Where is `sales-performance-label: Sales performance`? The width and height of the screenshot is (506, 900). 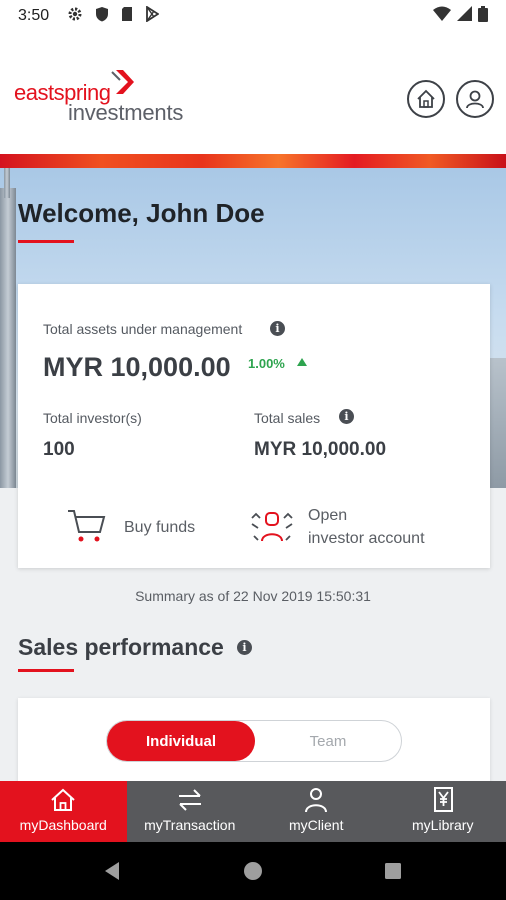 sales-performance-label: Sales performance is located at coordinates (121, 647).